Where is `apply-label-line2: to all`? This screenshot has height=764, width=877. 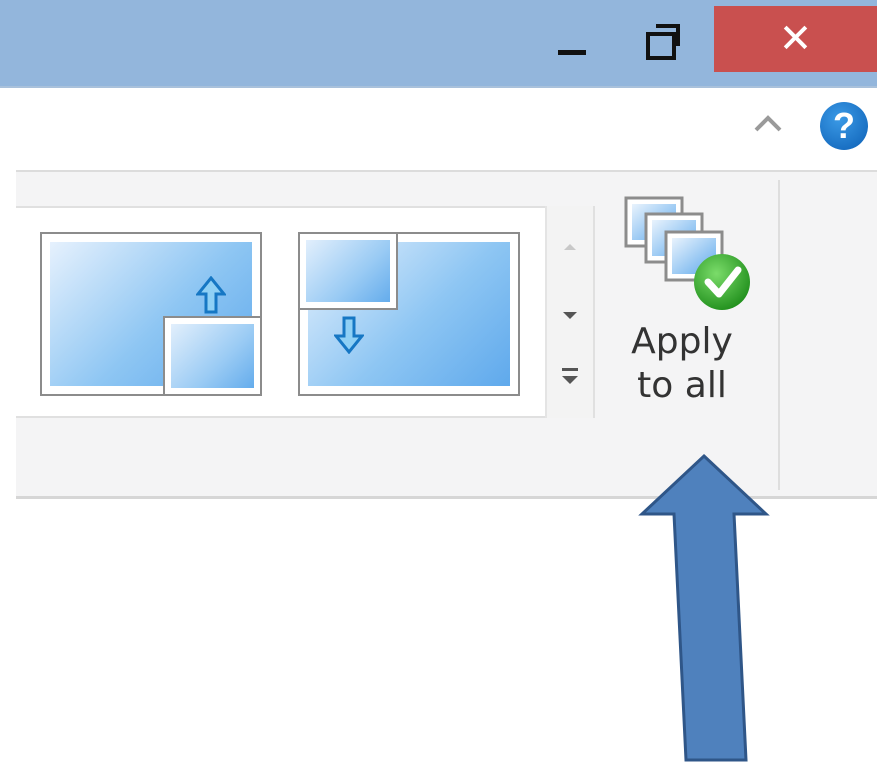
apply-label-line2: to all is located at coordinates (682, 385).